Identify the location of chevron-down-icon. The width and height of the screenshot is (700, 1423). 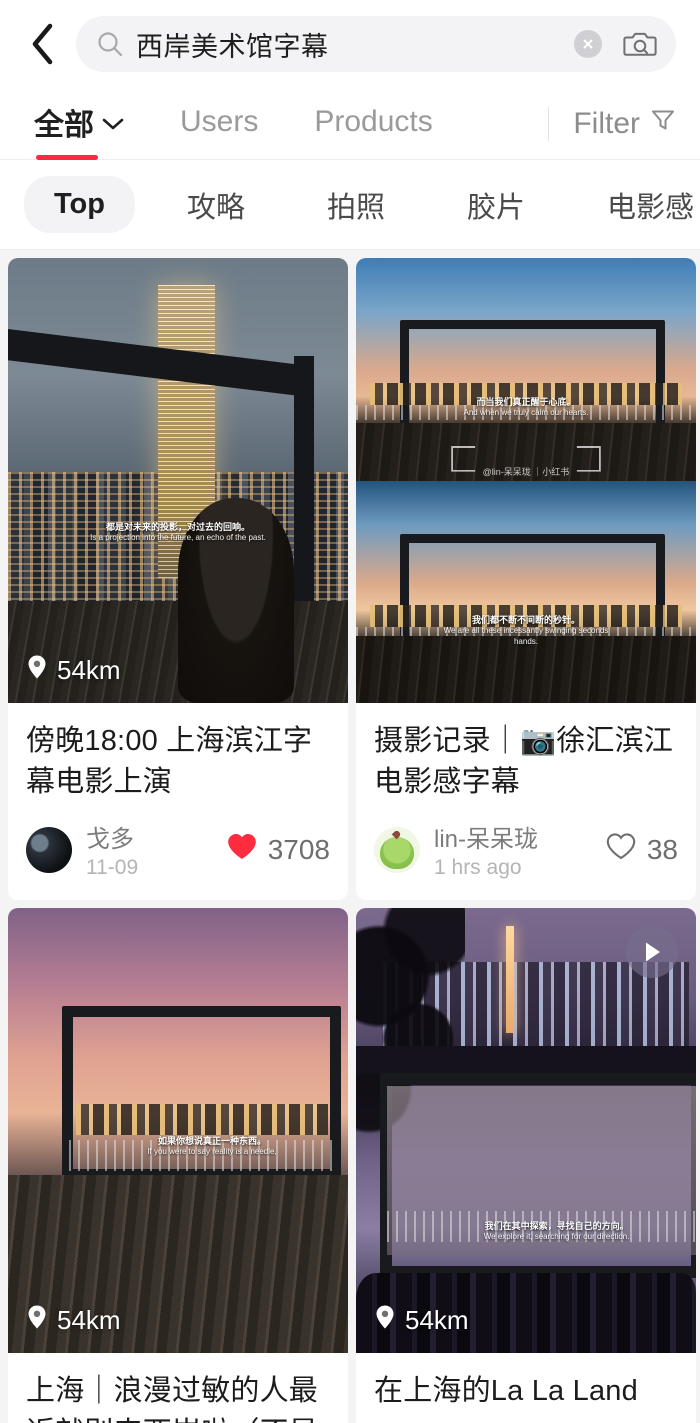
(113, 122).